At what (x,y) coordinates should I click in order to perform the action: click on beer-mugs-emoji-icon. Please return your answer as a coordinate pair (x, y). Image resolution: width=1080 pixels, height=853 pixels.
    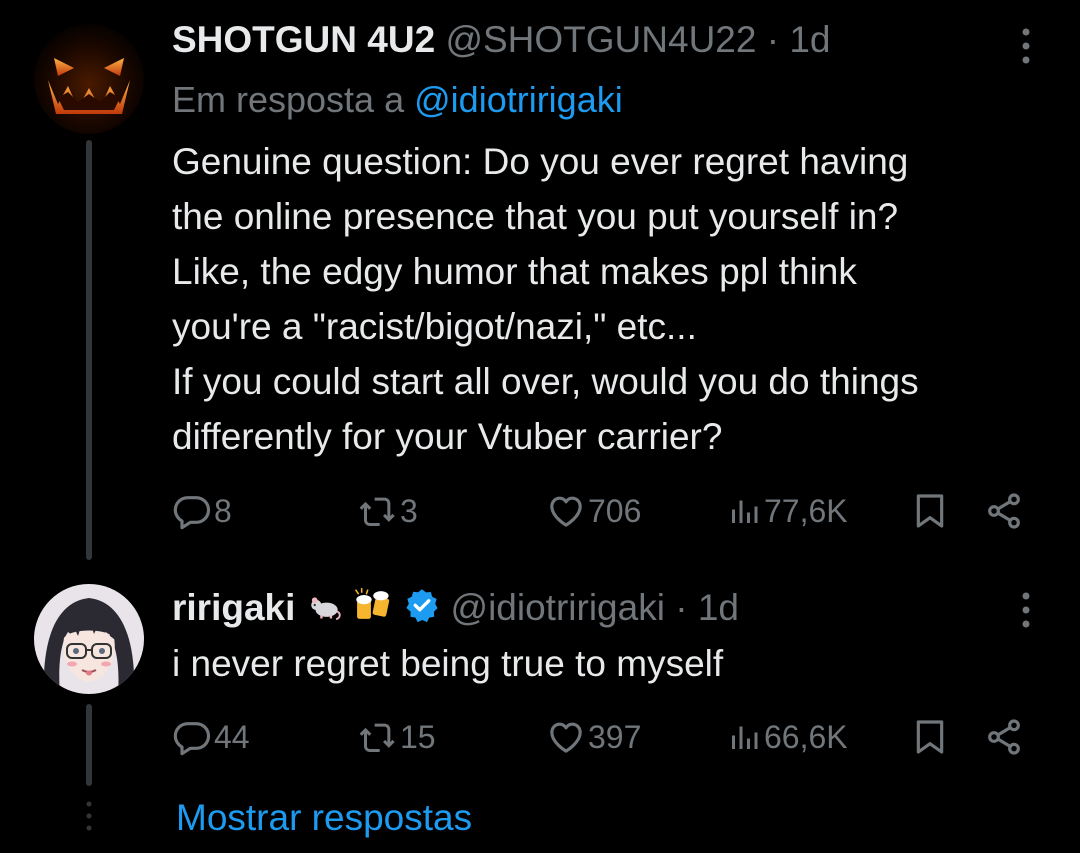
    Looking at the image, I should click on (374, 610).